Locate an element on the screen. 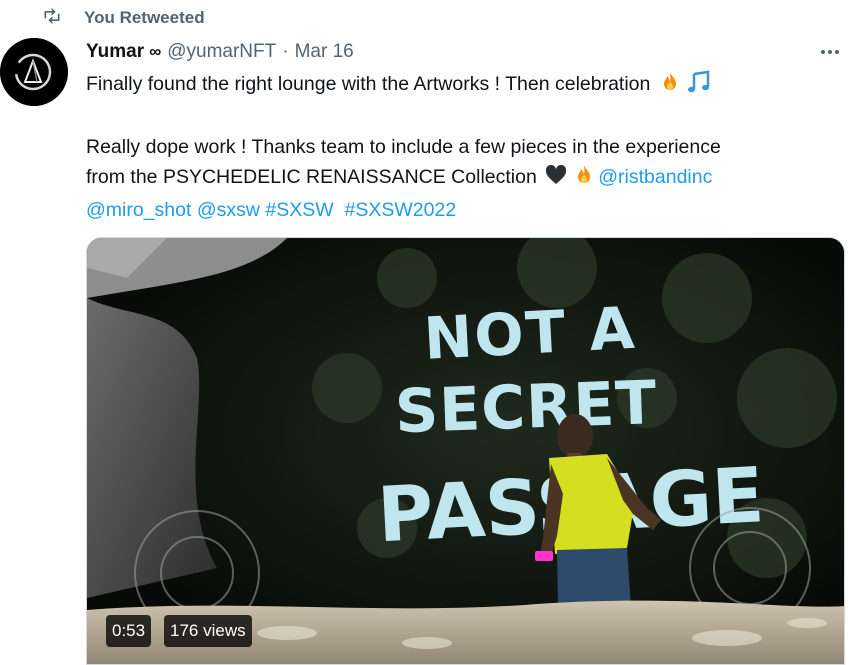  scene-text: SECRET is located at coordinates (526, 407).